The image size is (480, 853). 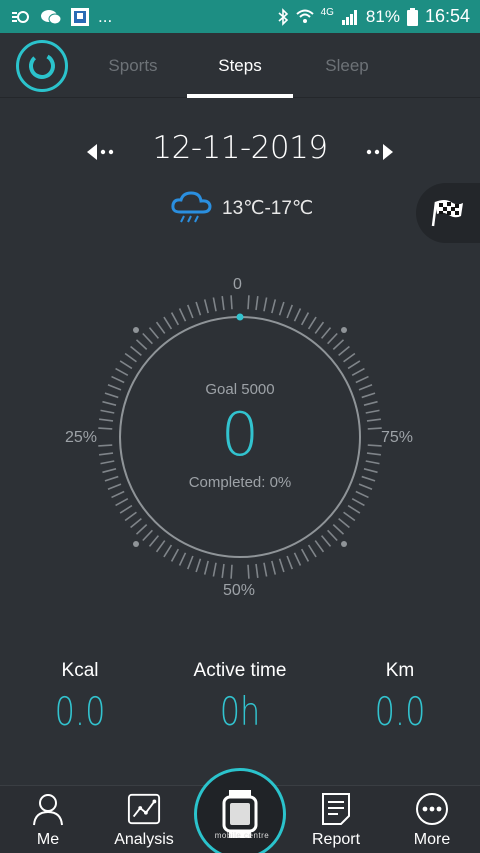 I want to click on nav-analysis: Analysis, so click(x=144, y=819).